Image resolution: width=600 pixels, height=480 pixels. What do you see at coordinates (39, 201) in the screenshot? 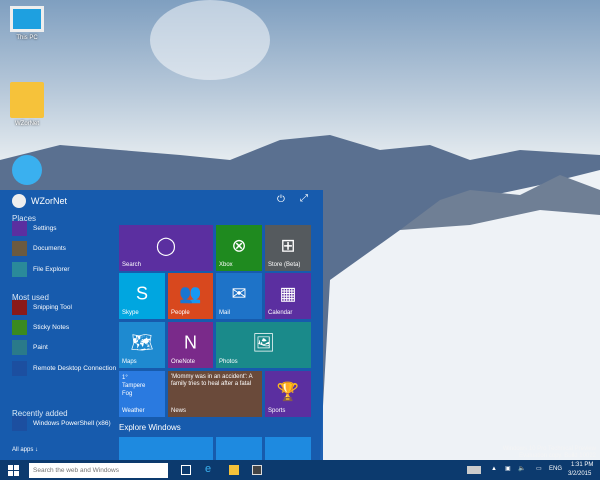
I see `user-account: WZorNet` at bounding box center [39, 201].